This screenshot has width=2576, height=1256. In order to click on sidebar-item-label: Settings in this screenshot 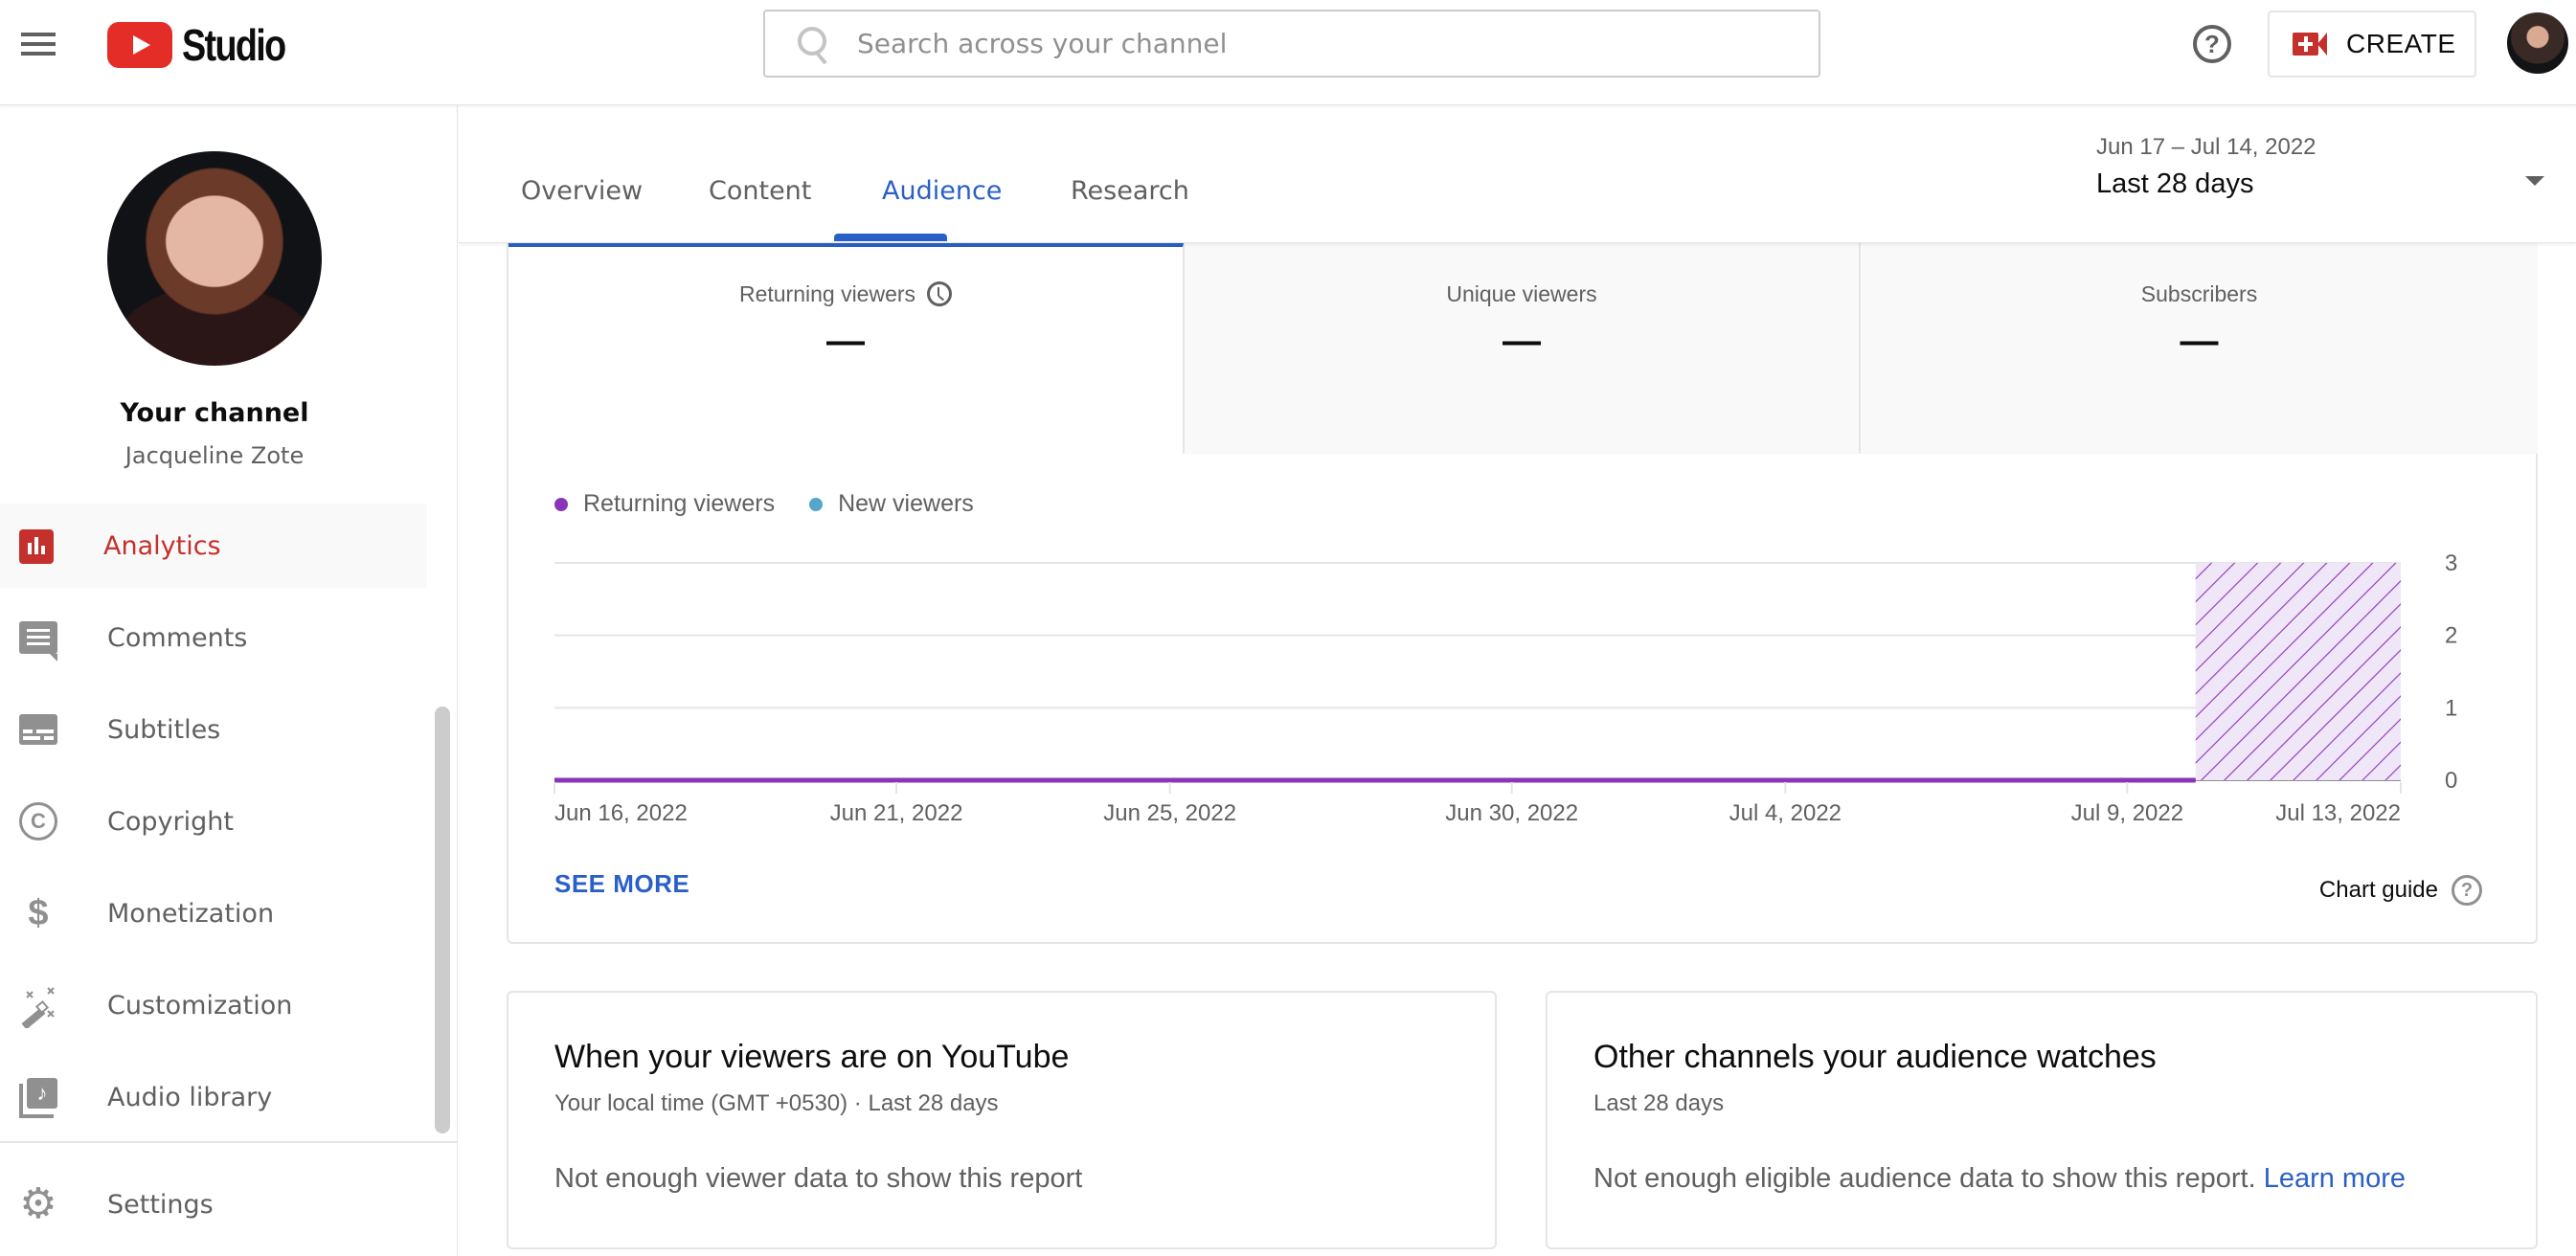, I will do `click(160, 1204)`.